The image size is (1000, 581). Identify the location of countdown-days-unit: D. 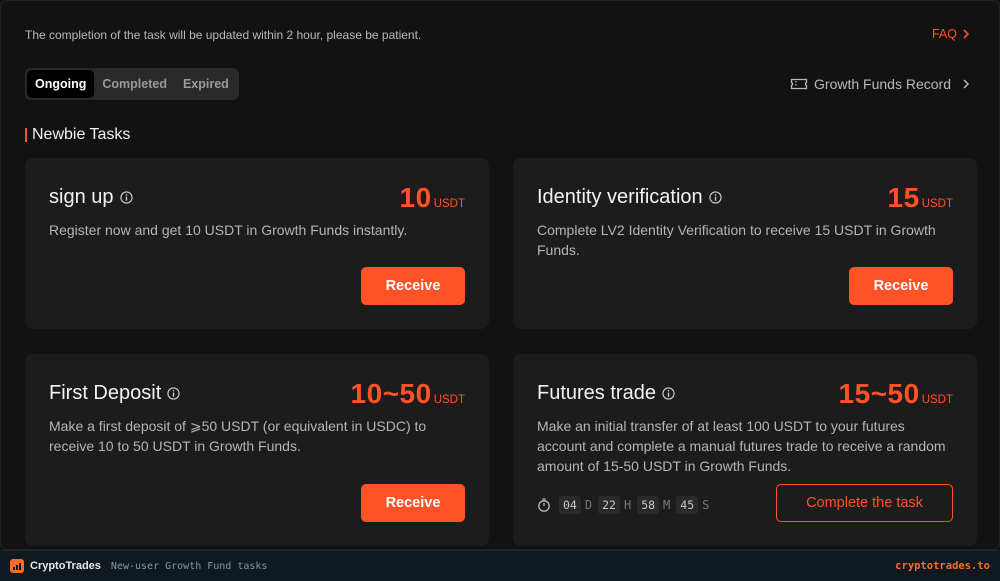
(588, 505).